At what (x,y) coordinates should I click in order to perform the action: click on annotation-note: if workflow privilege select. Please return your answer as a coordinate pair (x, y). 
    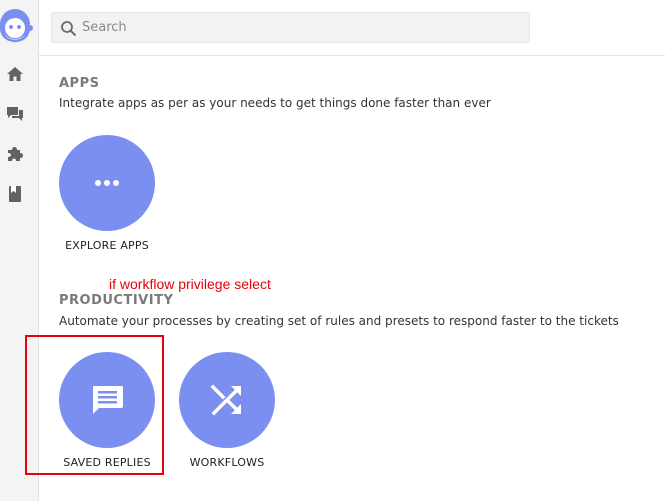
    Looking at the image, I should click on (190, 284).